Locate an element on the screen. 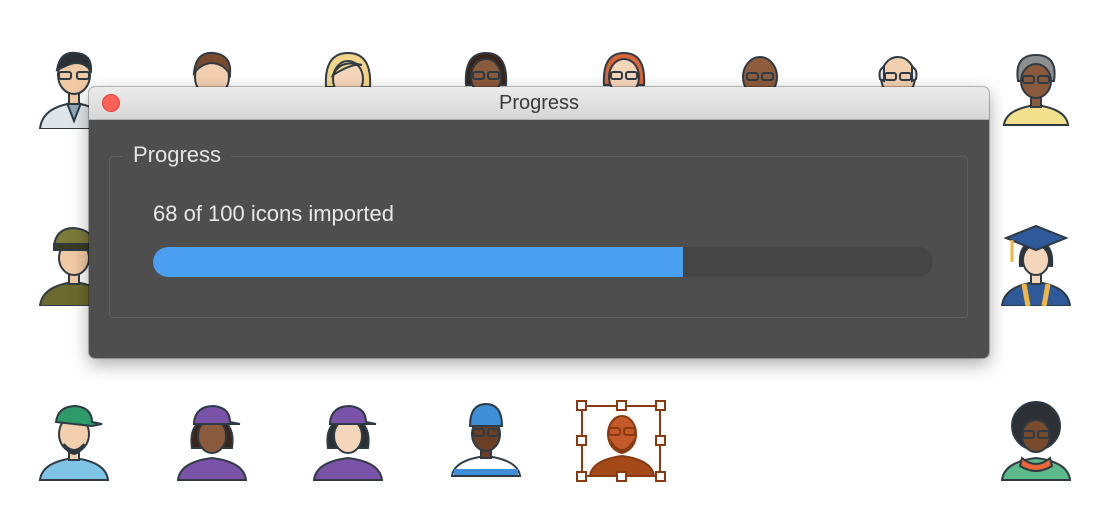 The width and height of the screenshot is (1120, 530). afro-woman-avatar-icon is located at coordinates (1036, 442).